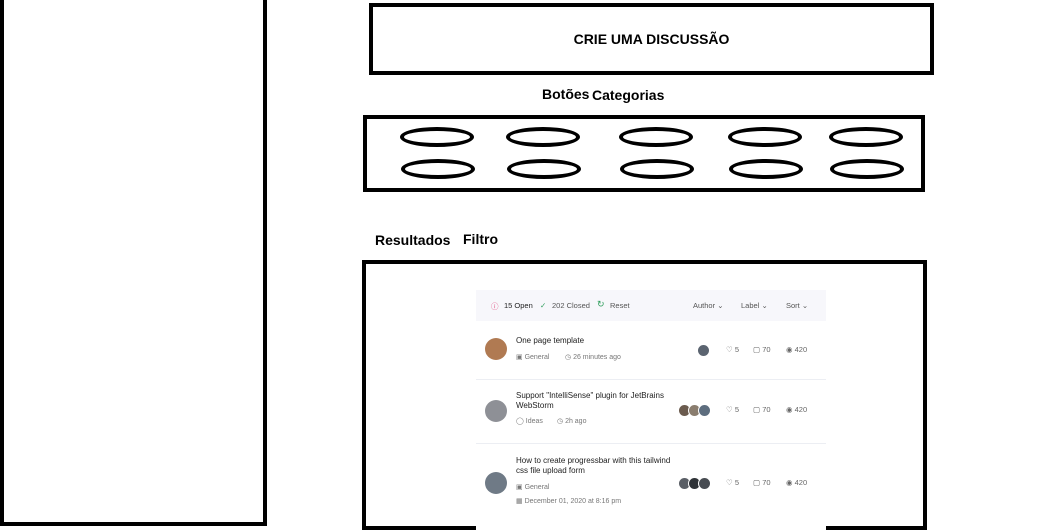 The image size is (1046, 530). What do you see at coordinates (543, 305) in the screenshot?
I see `check-icon: ✓` at bounding box center [543, 305].